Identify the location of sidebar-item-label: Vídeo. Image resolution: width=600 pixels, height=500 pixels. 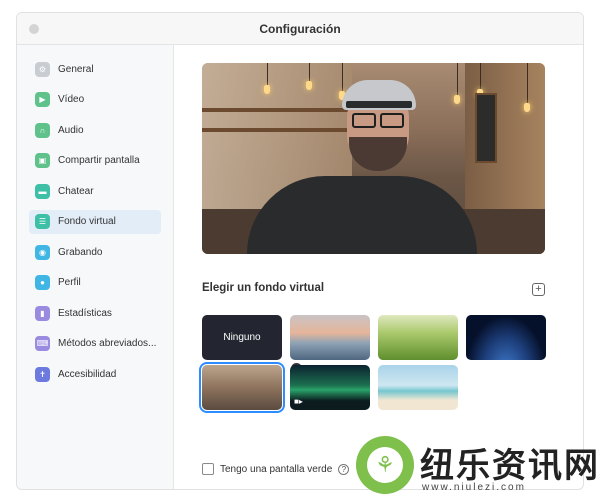
(71, 99).